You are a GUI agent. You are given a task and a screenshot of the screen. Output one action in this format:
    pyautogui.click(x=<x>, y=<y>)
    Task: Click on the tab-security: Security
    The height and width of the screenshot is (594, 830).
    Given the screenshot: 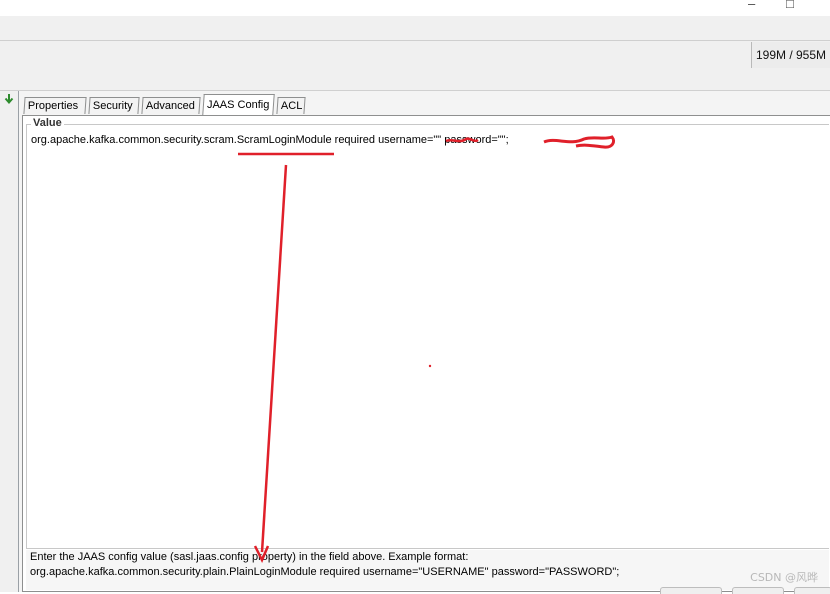 What is the action you would take?
    pyautogui.click(x=114, y=105)
    